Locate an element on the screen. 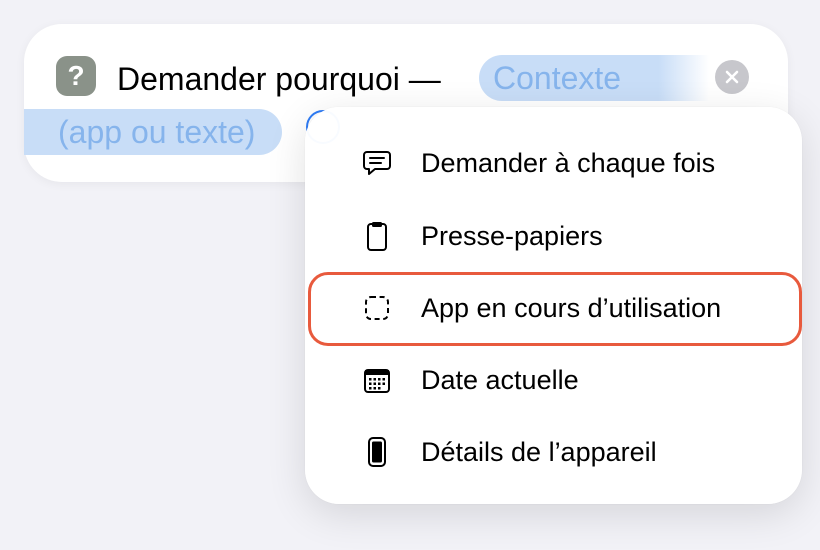 This screenshot has height=550, width=820. menu-item-current-date: Date actuelle is located at coordinates (553, 380).